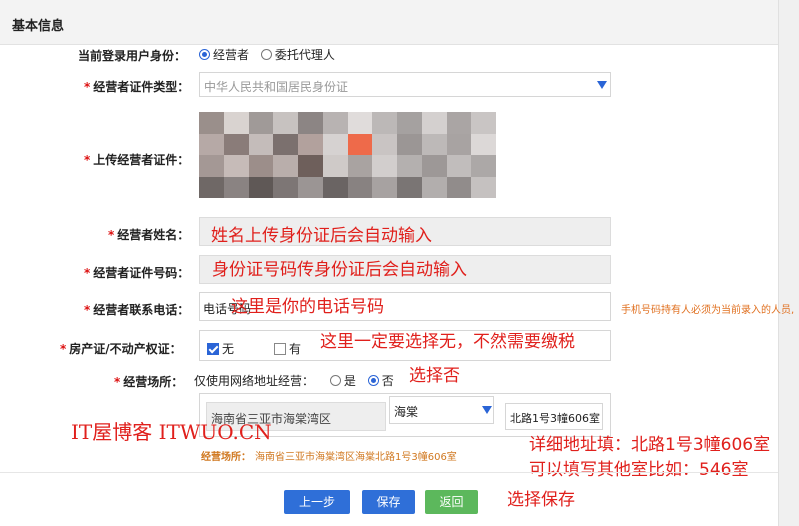 The height and width of the screenshot is (526, 799). Describe the element at coordinates (287, 348) in the screenshot. I see `property-option-have: 有` at that location.